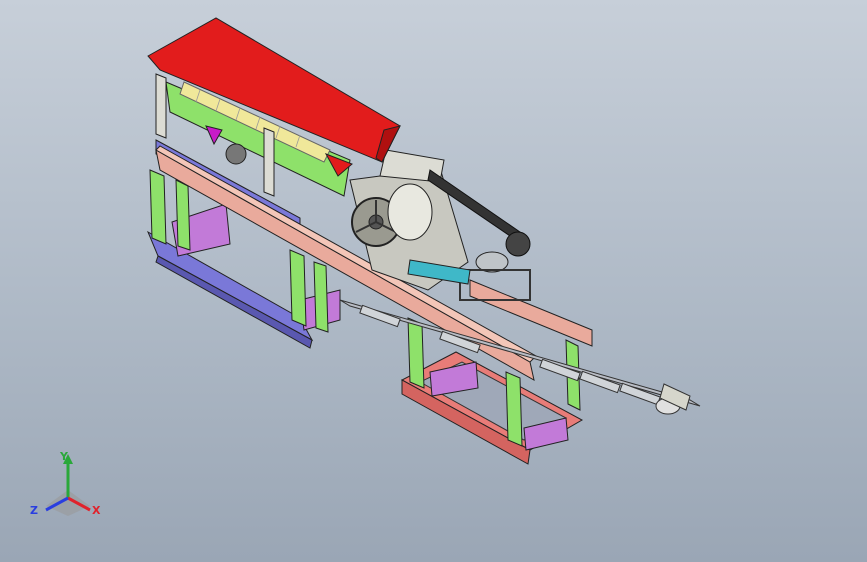  What do you see at coordinates (236, 154) in the screenshot?
I see `vibrator-pulley` at bounding box center [236, 154].